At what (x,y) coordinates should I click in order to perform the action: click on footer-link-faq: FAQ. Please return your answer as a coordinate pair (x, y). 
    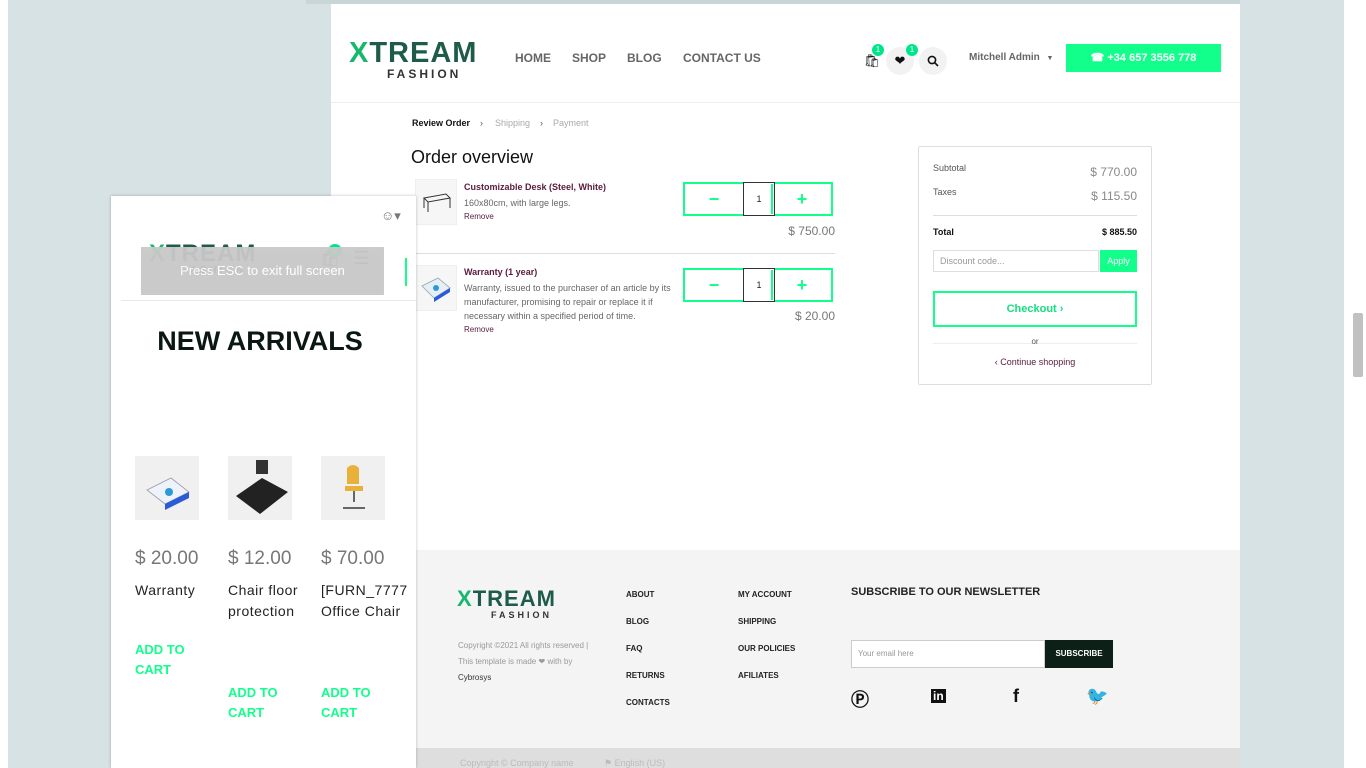
    Looking at the image, I should click on (634, 648).